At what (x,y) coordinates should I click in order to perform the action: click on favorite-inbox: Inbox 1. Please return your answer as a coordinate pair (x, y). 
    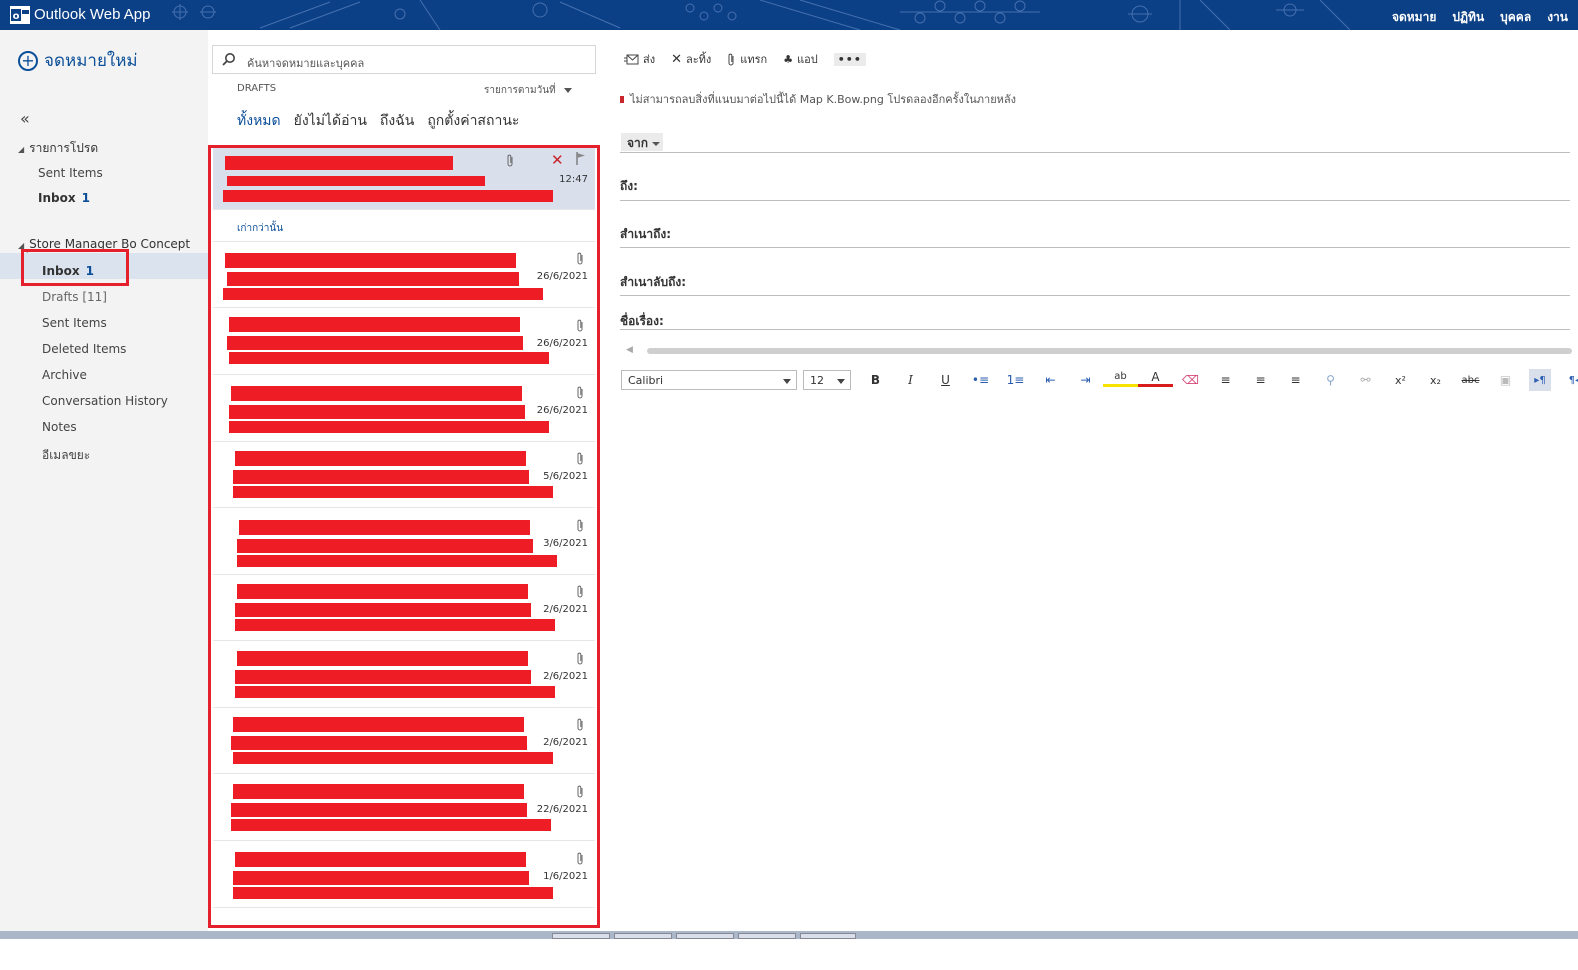
    Looking at the image, I should click on (64, 198).